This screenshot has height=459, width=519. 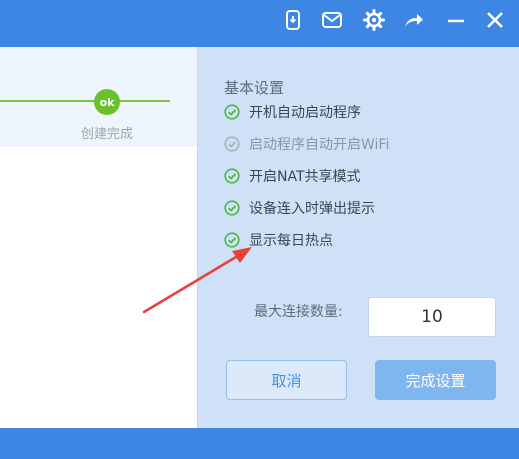 I want to click on option-auto-wifi: 启动程序自动开启WiFi, so click(x=306, y=144).